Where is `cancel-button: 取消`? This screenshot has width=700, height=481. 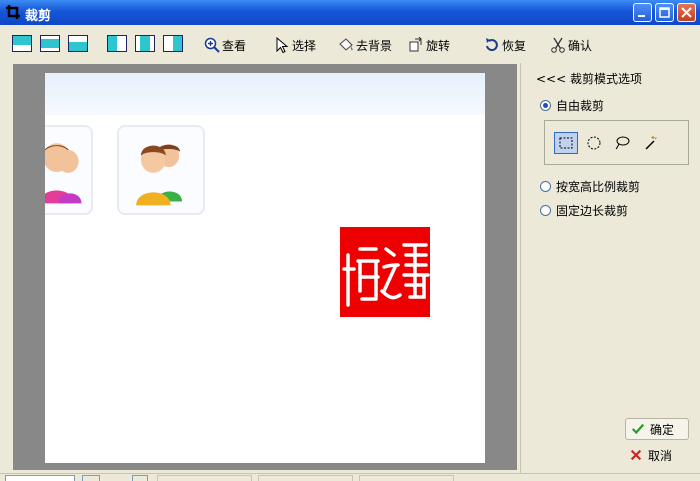 cancel-button: 取消 is located at coordinates (661, 455).